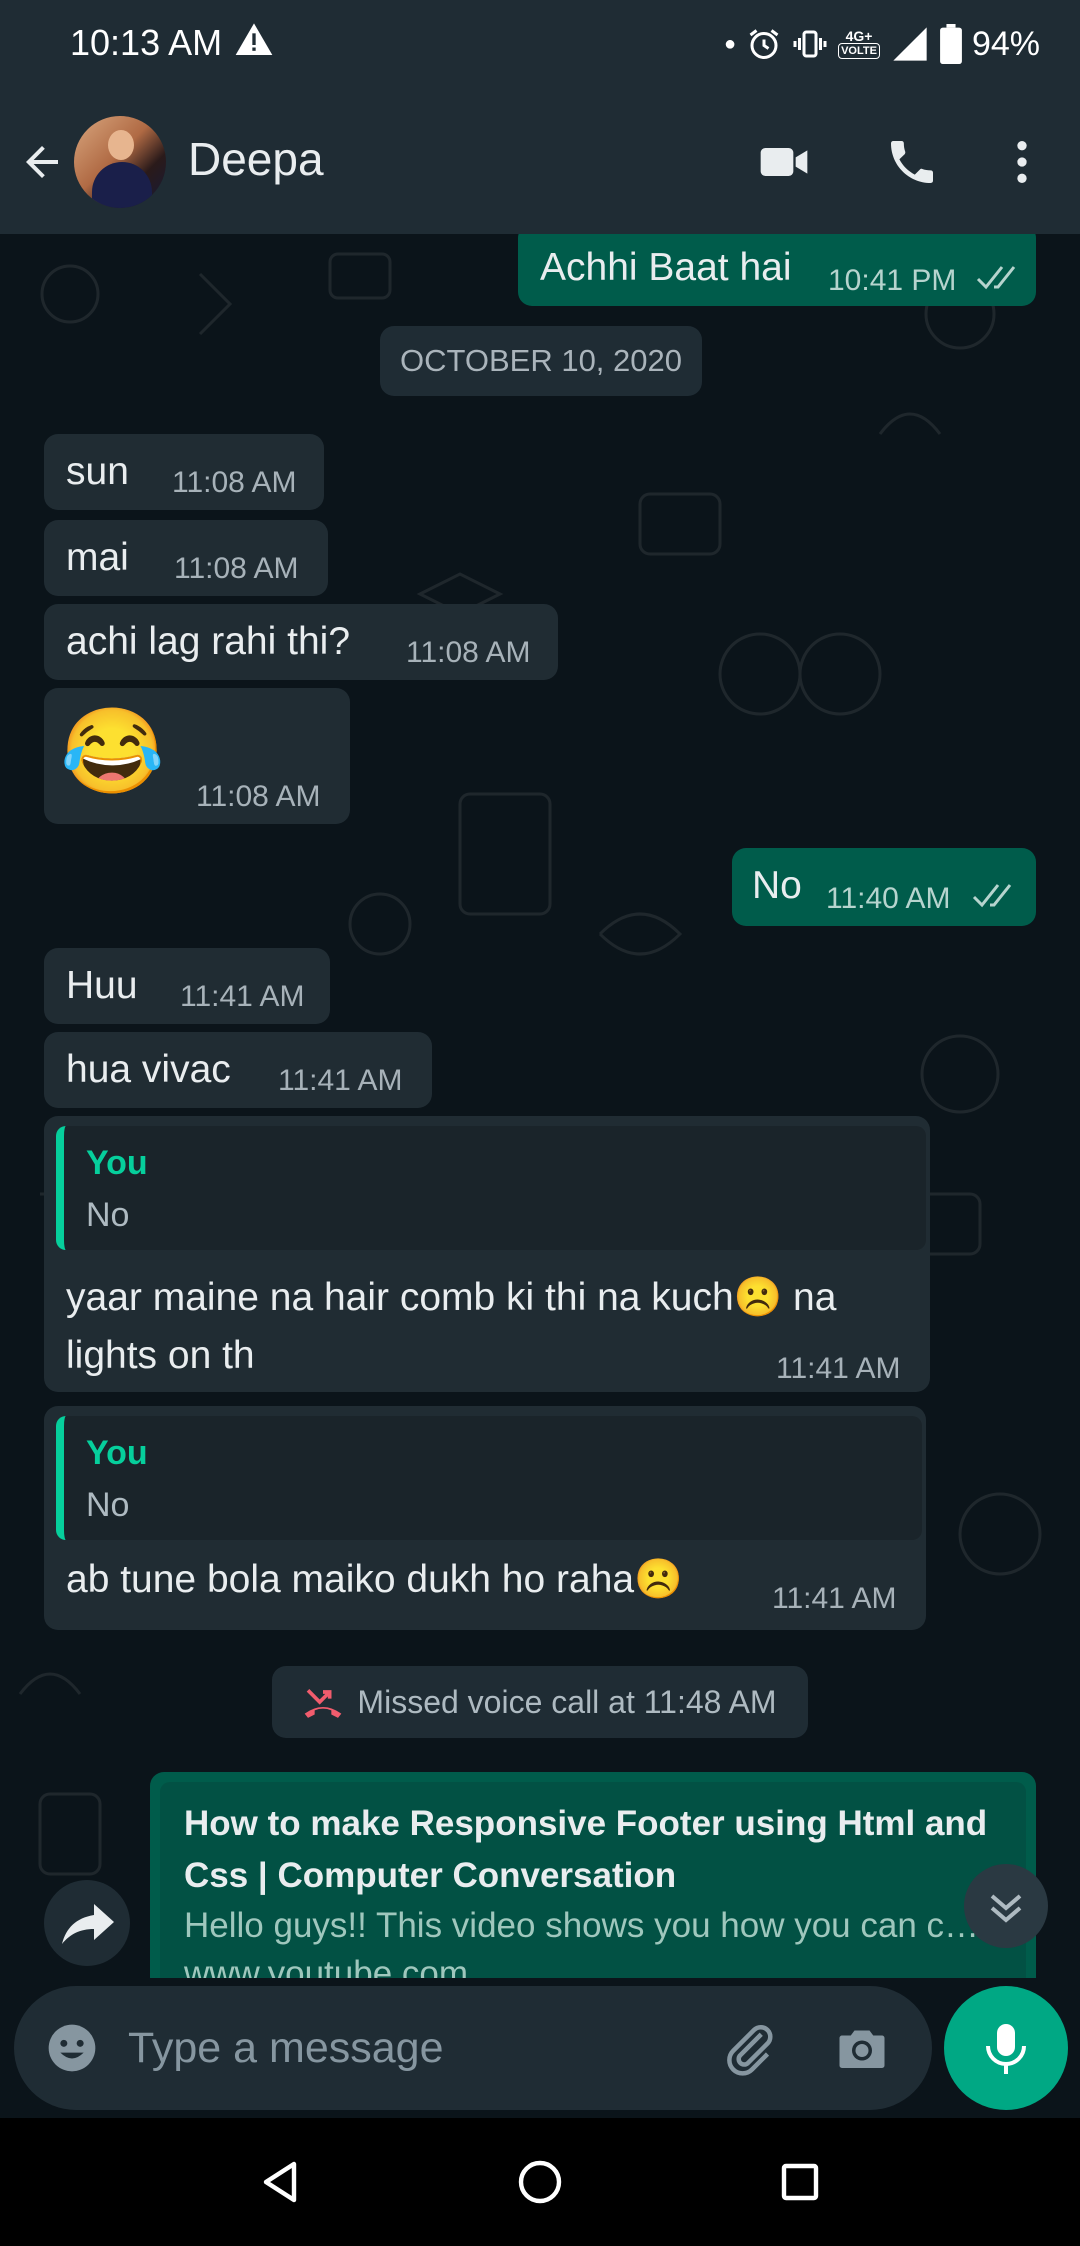  Describe the element at coordinates (146, 42) in the screenshot. I see `status-time: 10:13 AM` at that location.